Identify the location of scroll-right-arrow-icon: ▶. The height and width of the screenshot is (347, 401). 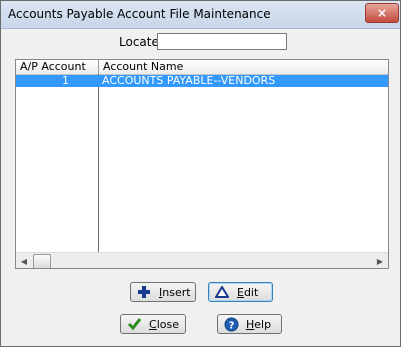
(380, 260).